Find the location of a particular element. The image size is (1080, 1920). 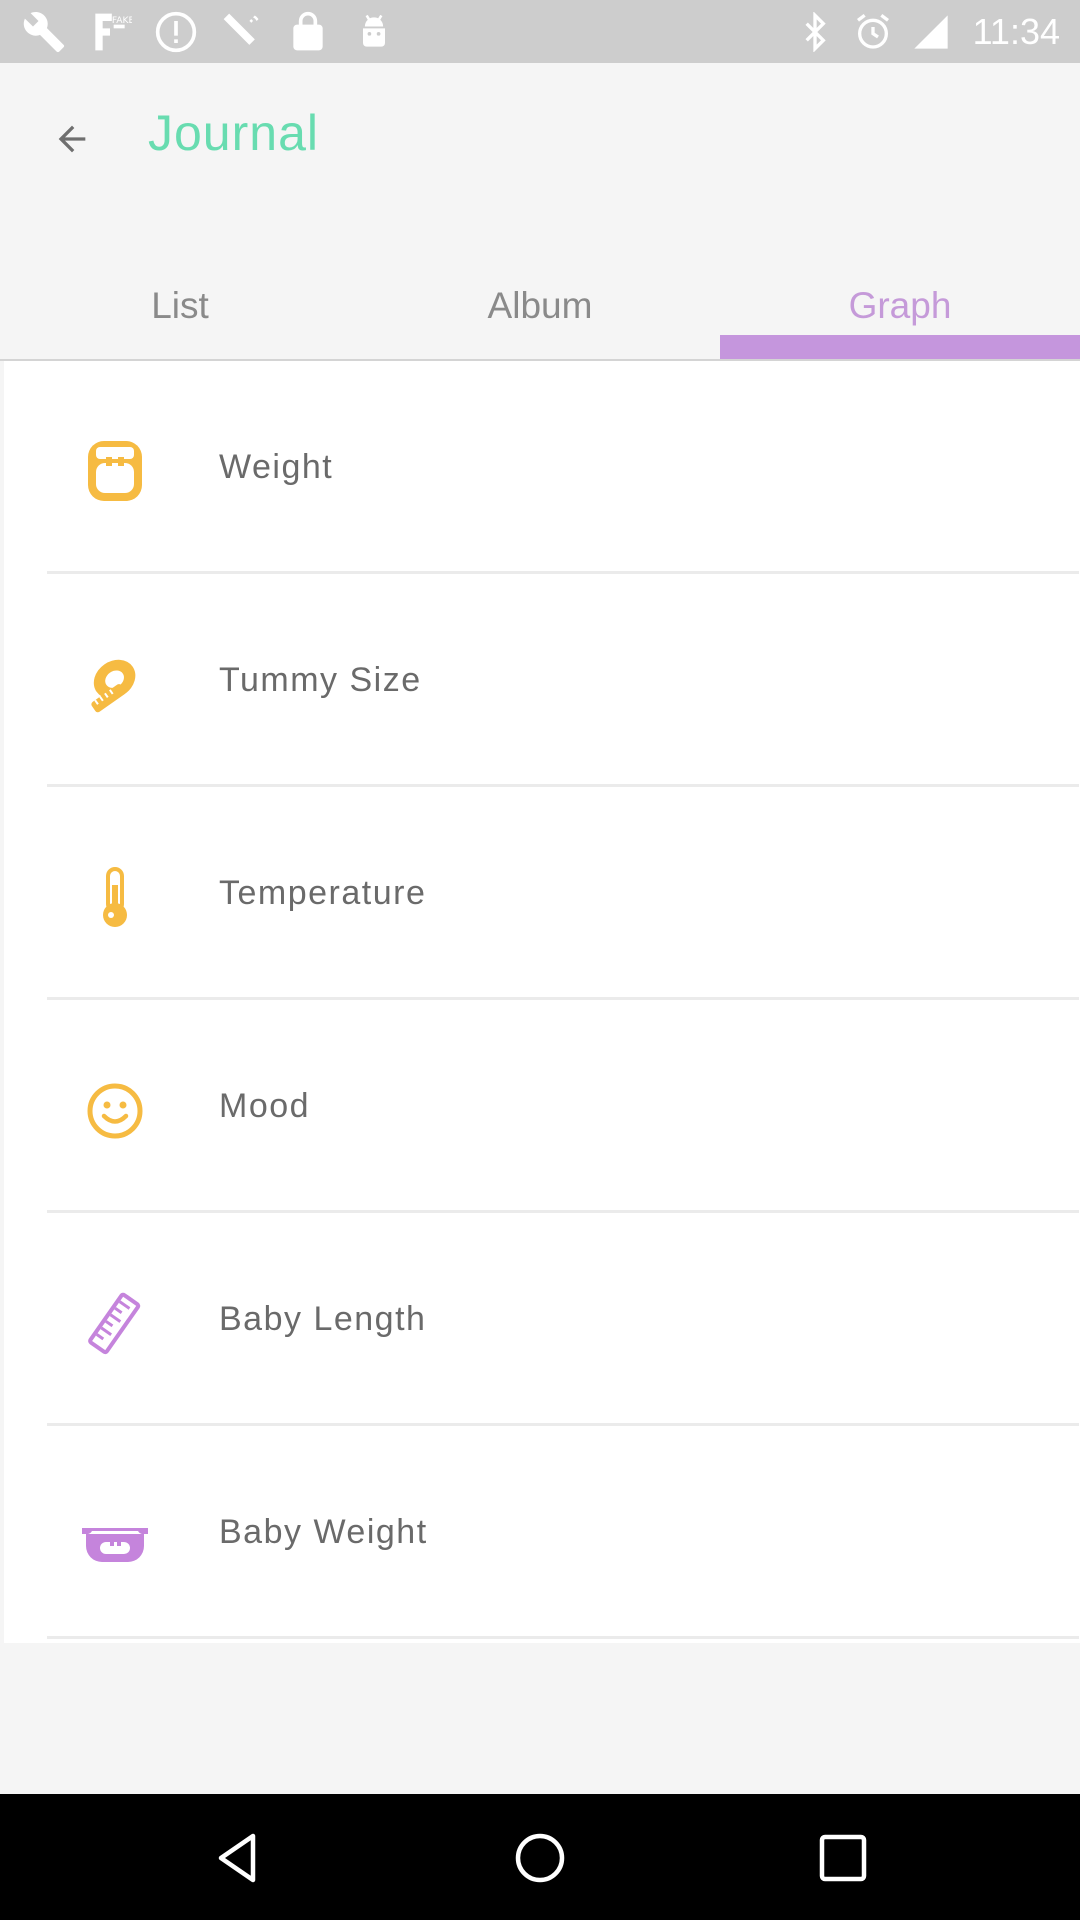

status-time: 11:34 is located at coordinates (1016, 31).